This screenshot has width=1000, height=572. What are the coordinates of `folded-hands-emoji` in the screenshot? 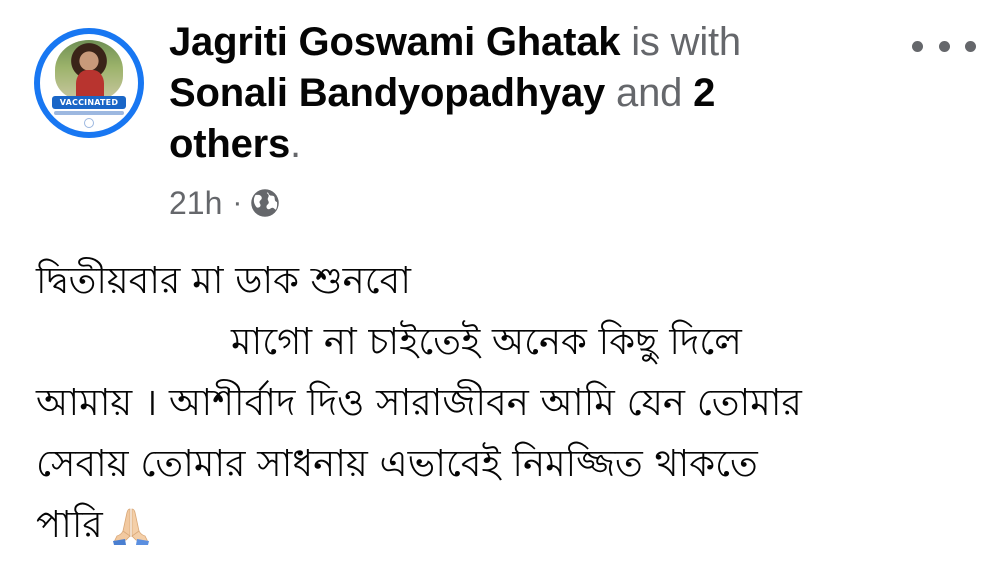 It's located at (130, 526).